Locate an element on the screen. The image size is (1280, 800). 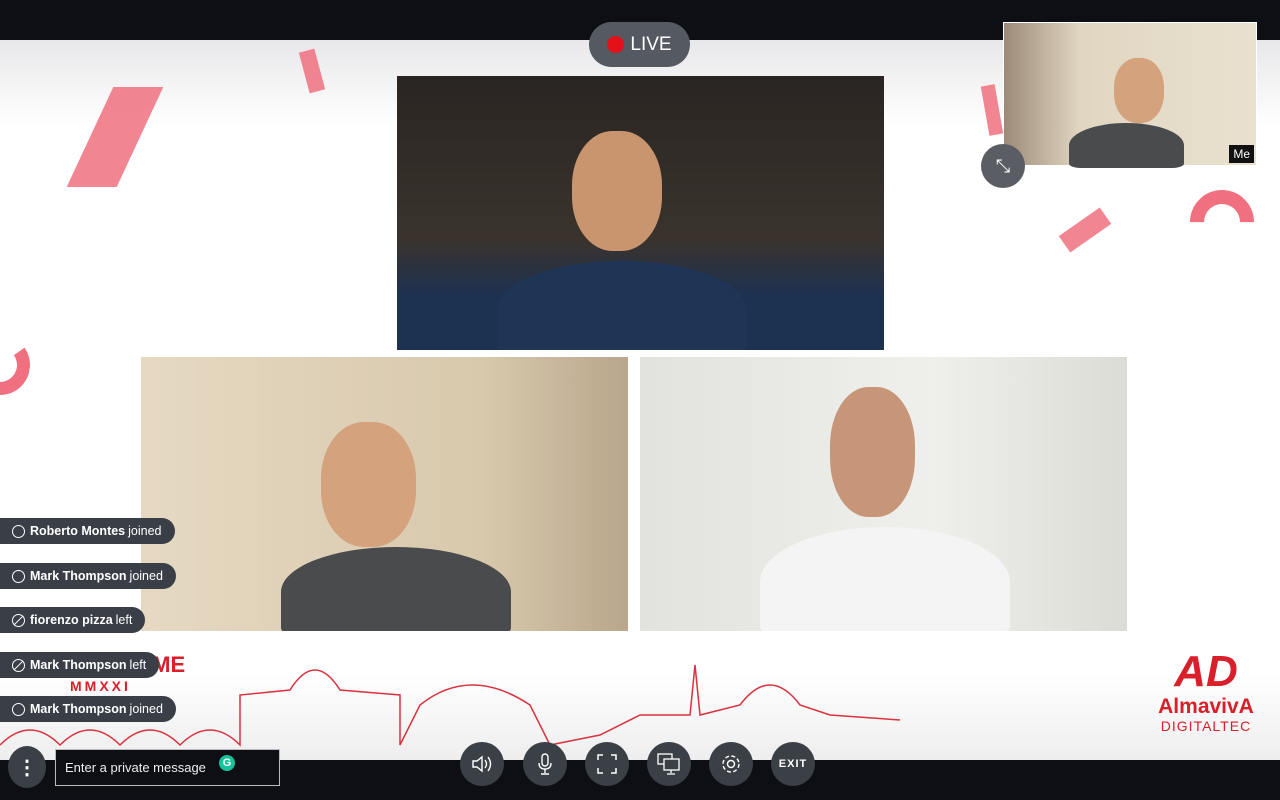
screen-share-icon is located at coordinates (668, 764).